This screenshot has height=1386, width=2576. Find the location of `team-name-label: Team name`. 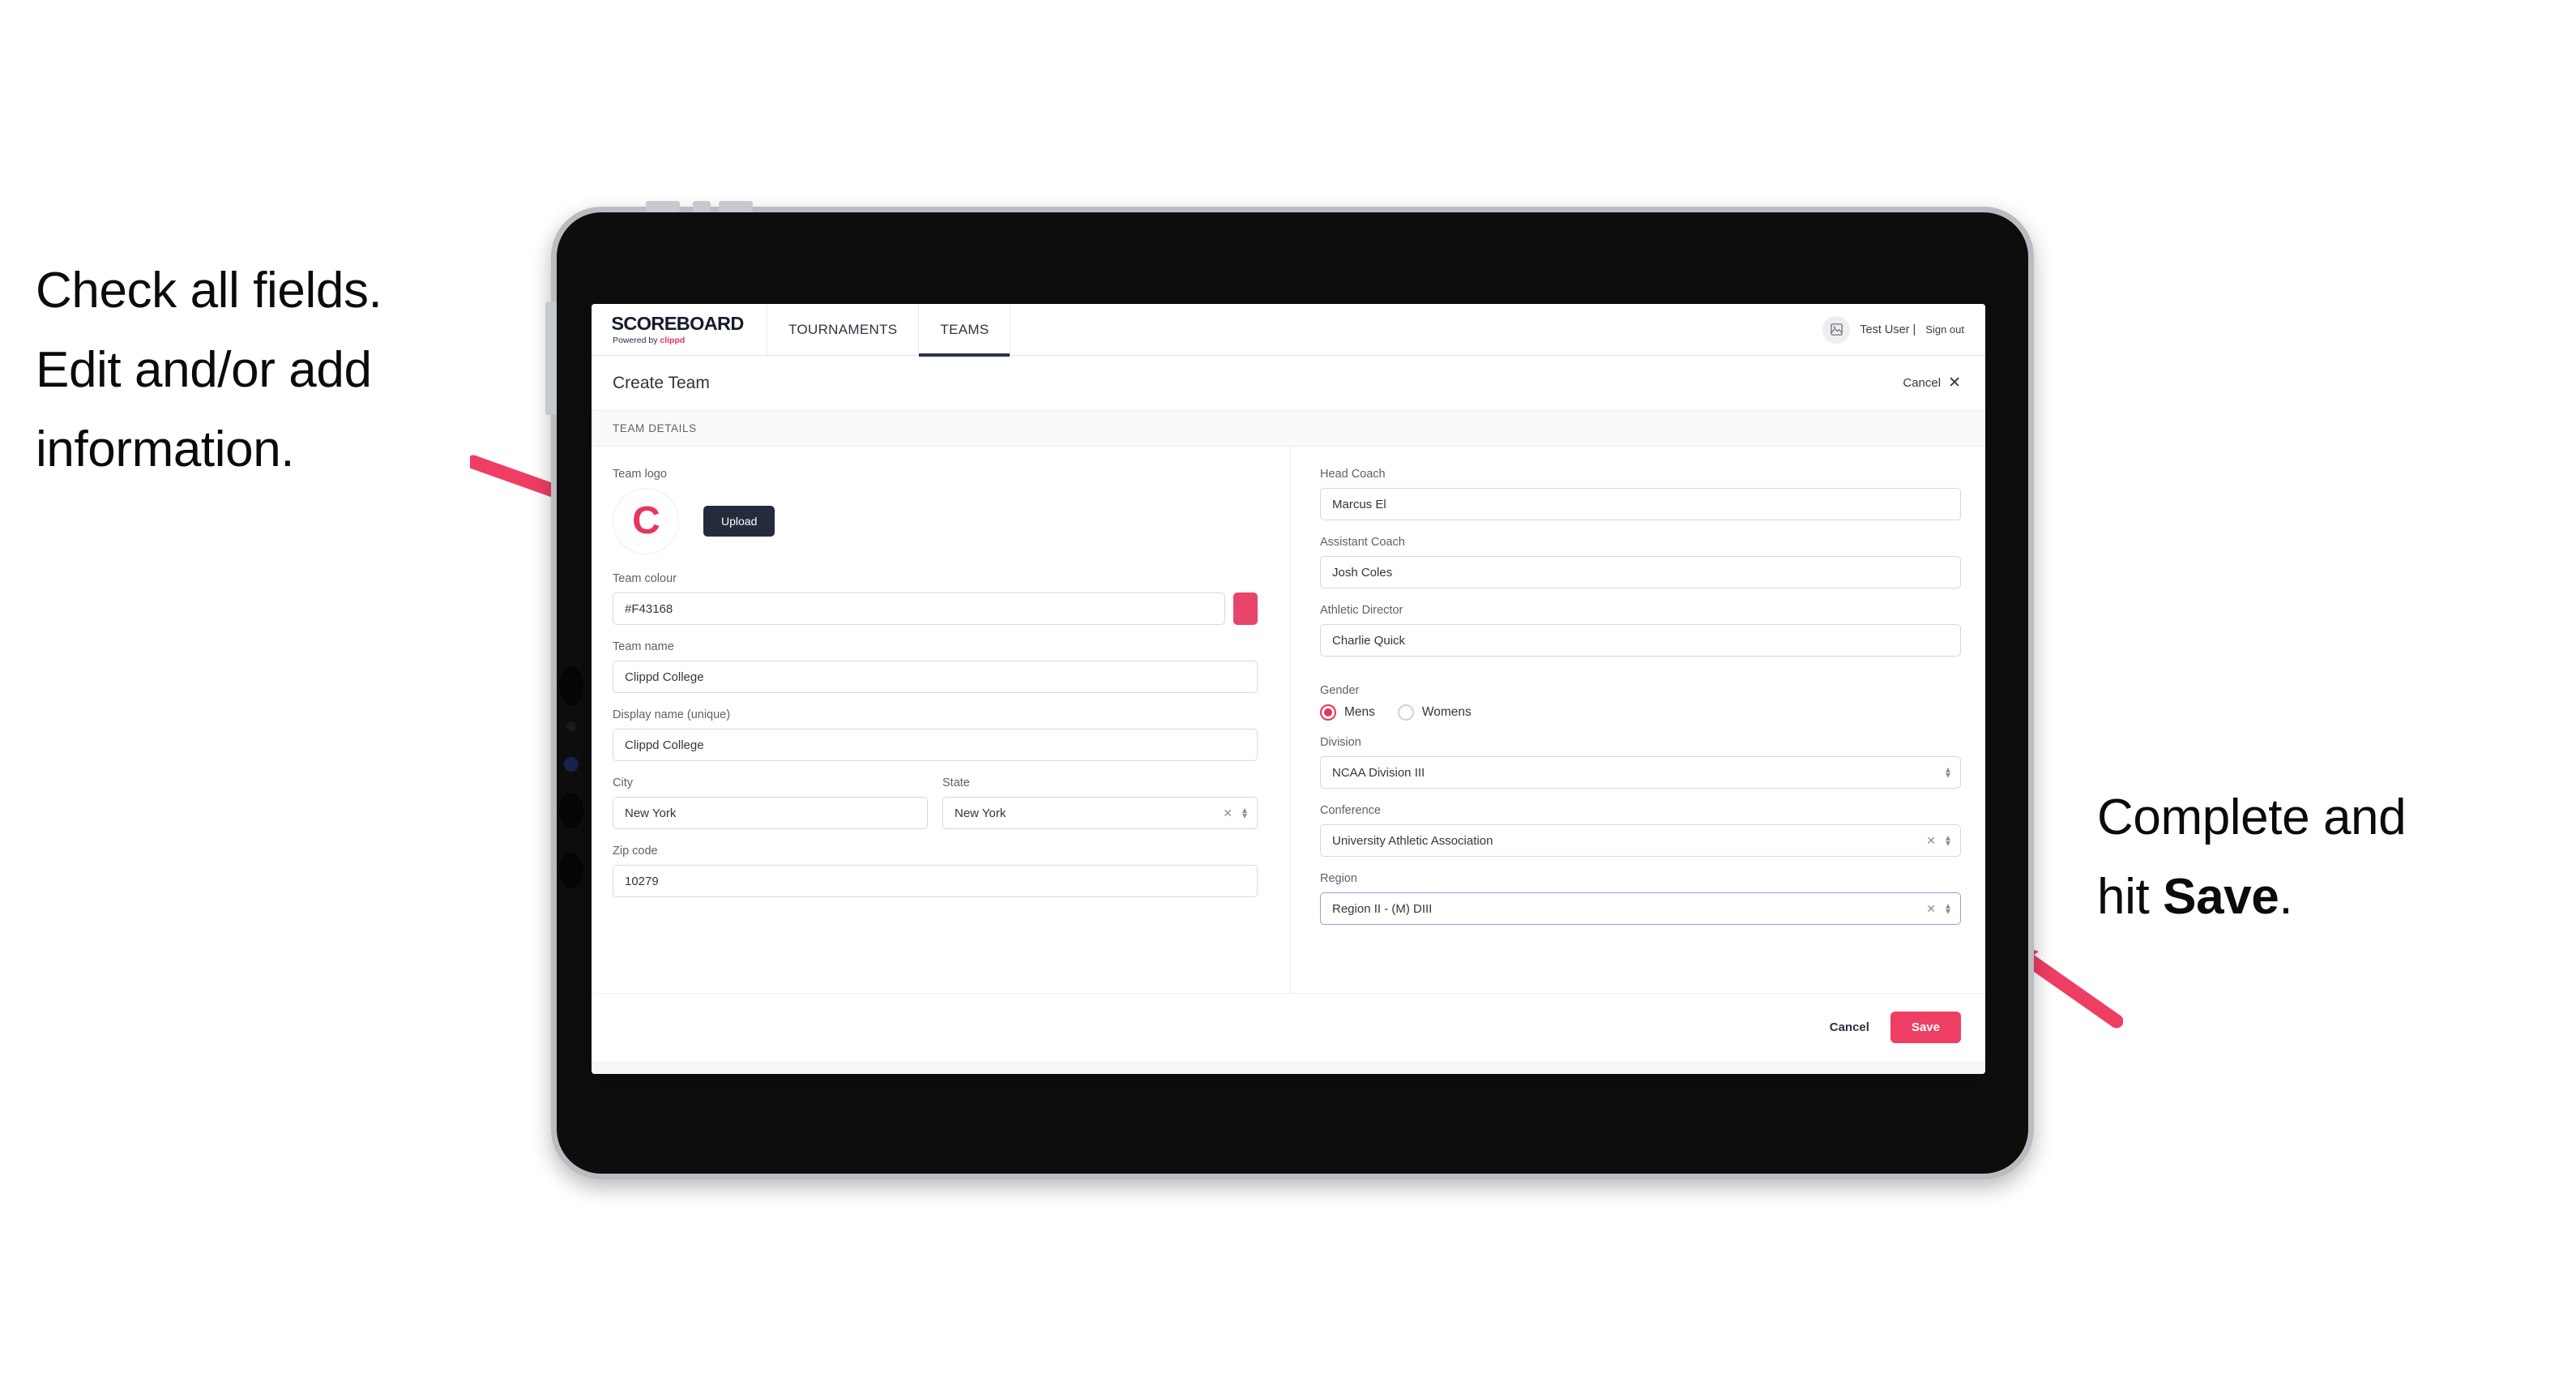

team-name-label: Team name is located at coordinates (643, 646).